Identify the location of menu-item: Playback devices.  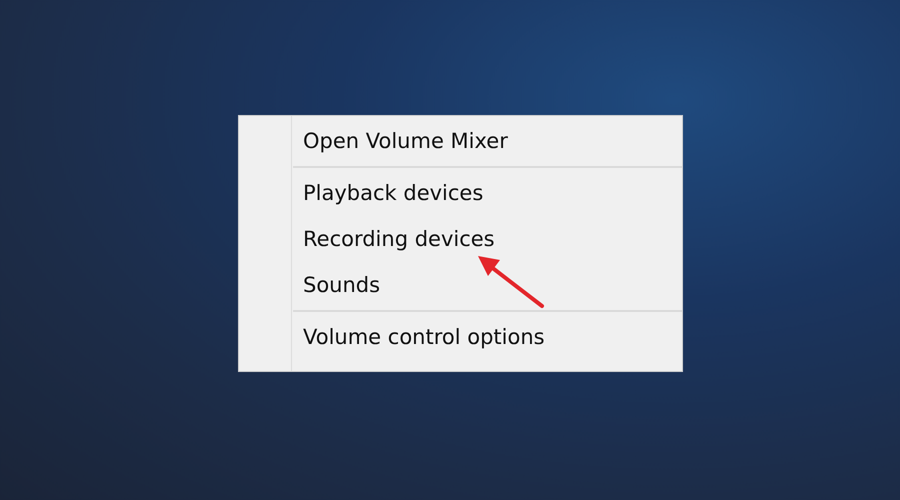
(460, 193).